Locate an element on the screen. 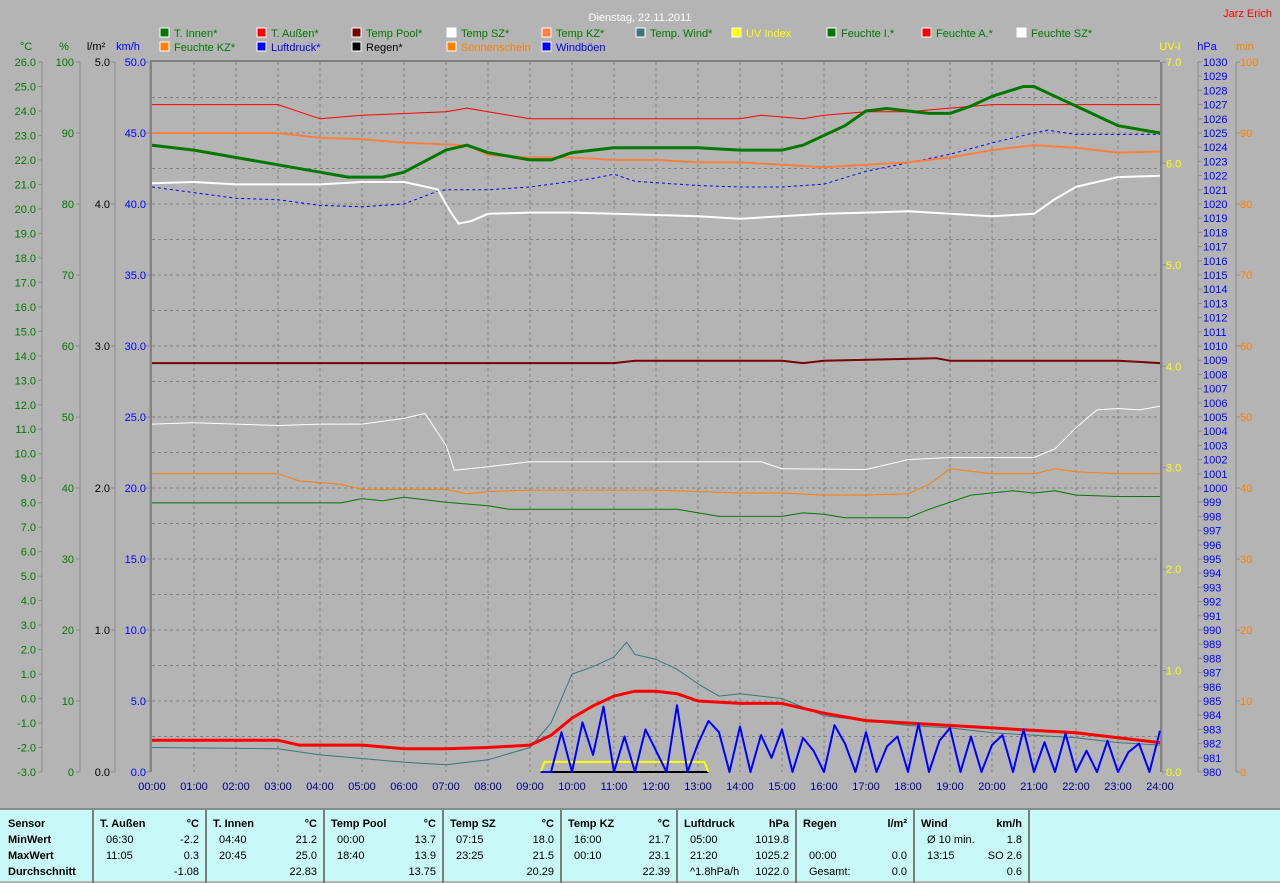 This screenshot has width=1280, height=883. stats-unit: hPa is located at coordinates (778, 824).